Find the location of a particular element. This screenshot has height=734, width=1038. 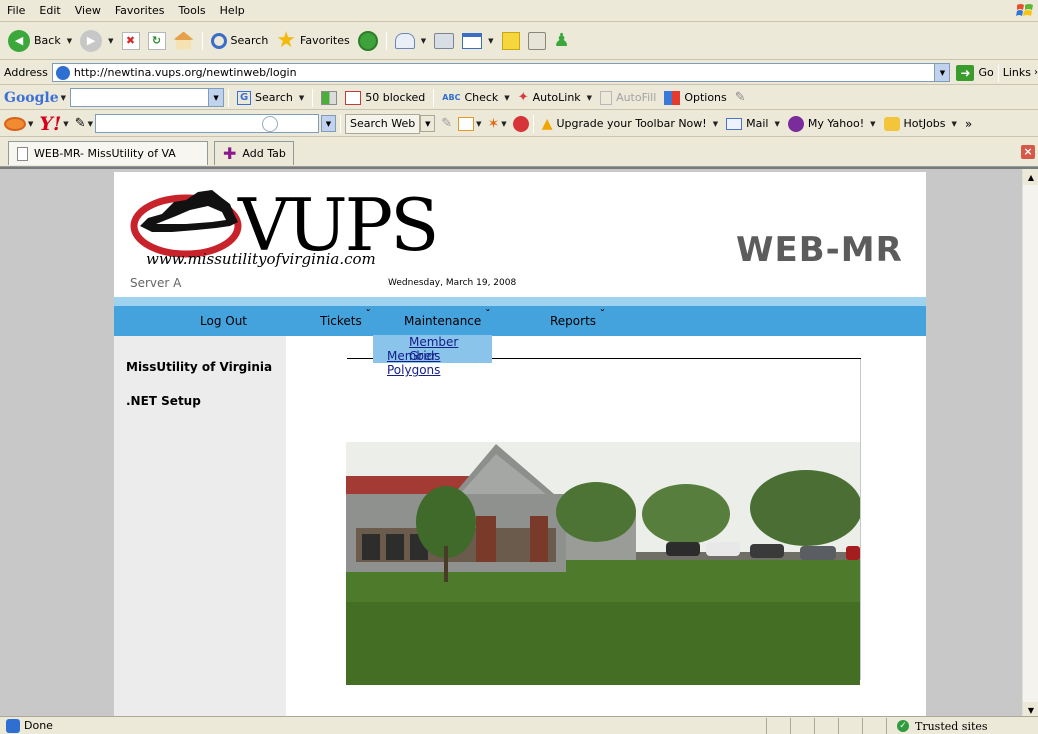

autofill-button: AutoFill is located at coordinates (628, 98).